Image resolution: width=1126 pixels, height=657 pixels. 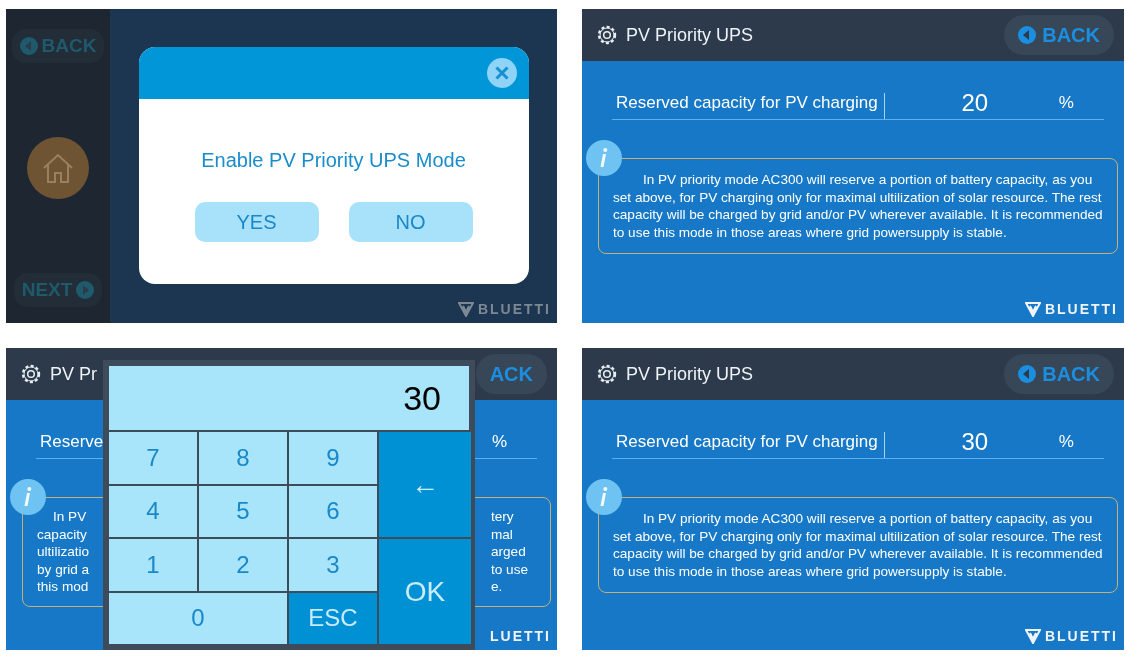 I want to click on logo-text: LUETTI, so click(x=520, y=636).